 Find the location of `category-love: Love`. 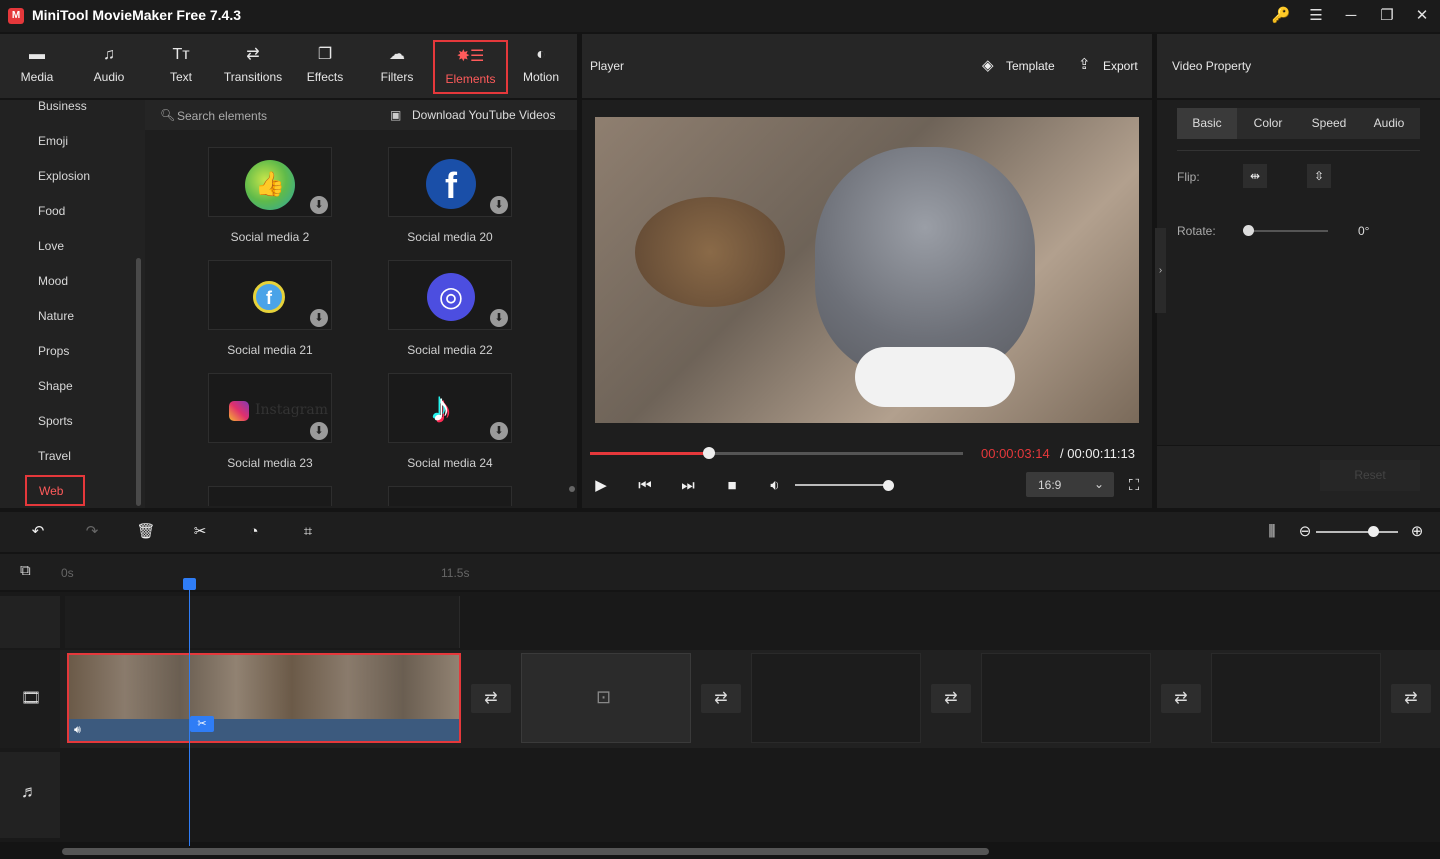

category-love: Love is located at coordinates (51, 246).